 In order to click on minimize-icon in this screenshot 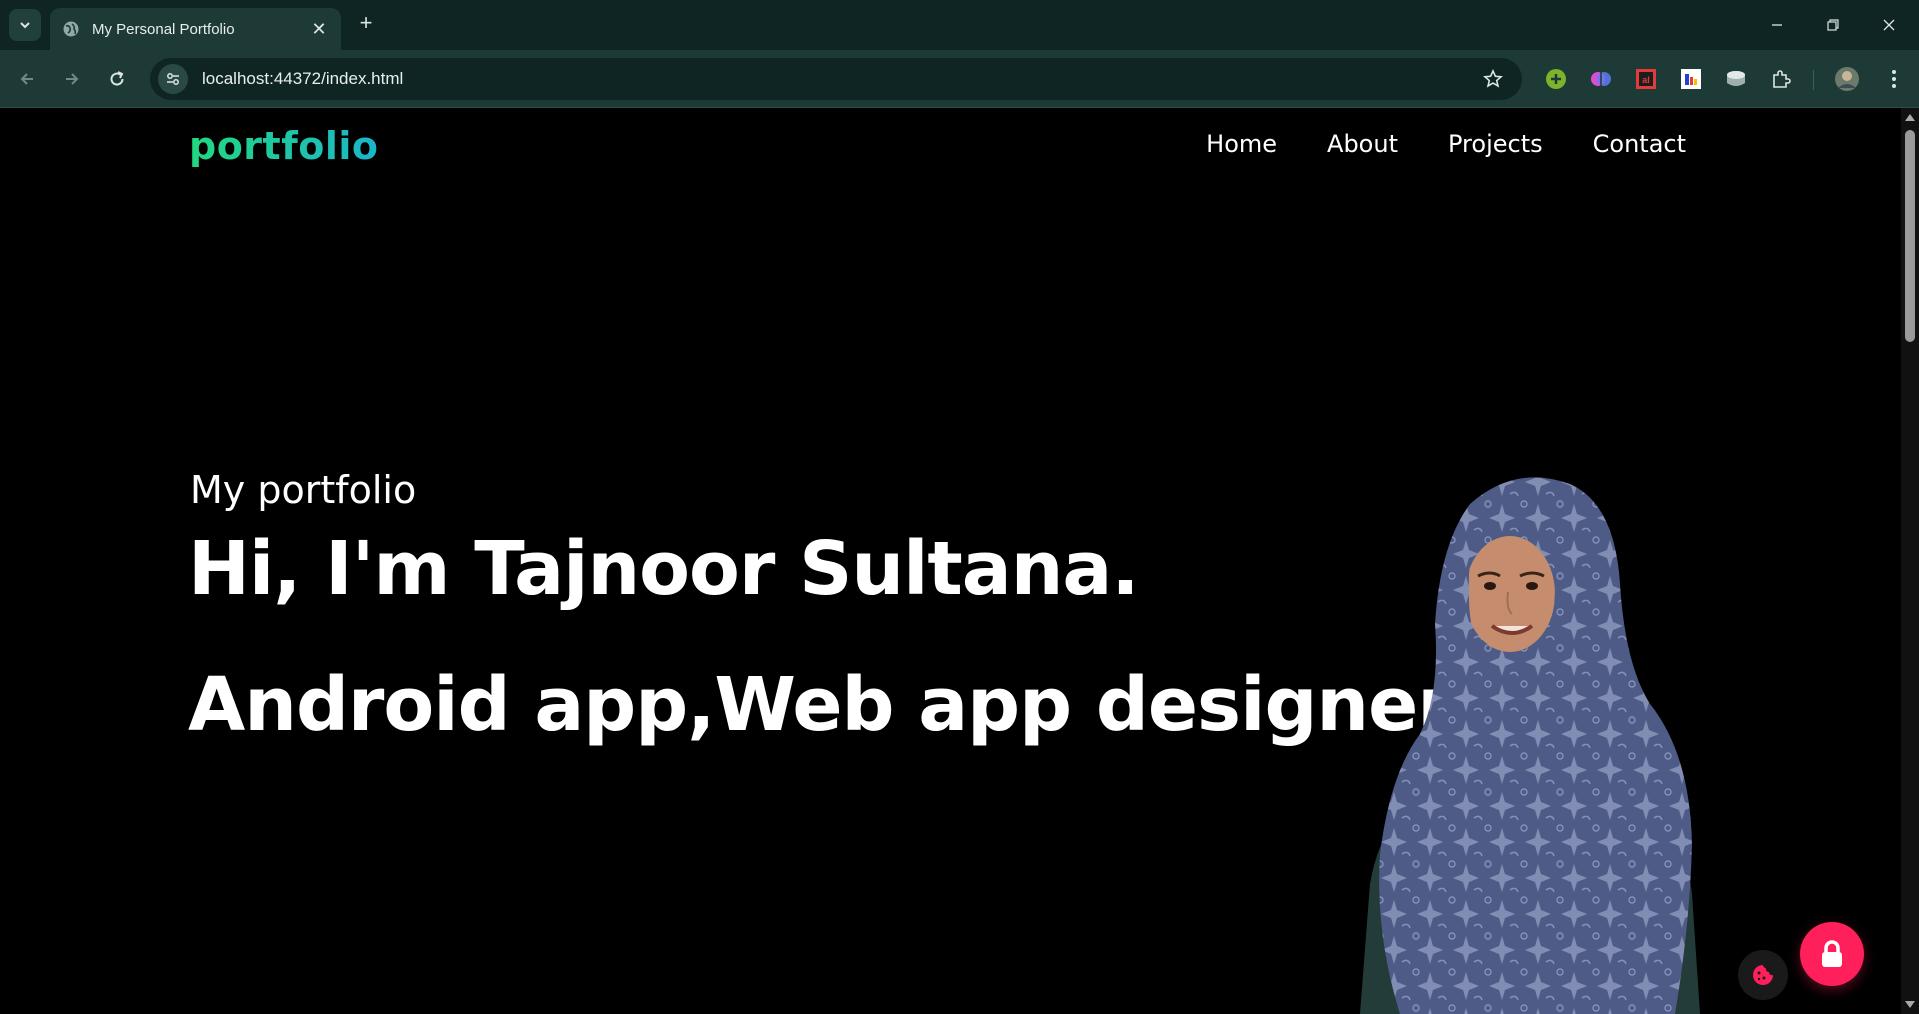, I will do `click(1777, 25)`.